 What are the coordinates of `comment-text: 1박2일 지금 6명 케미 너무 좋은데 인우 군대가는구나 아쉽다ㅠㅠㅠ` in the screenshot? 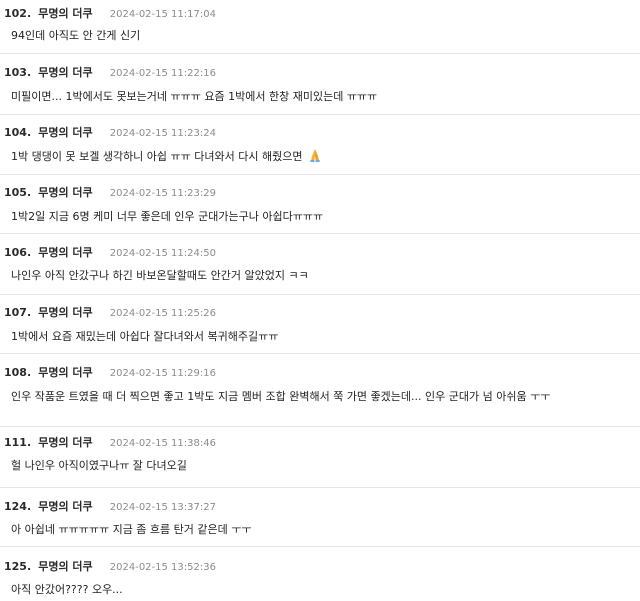 It's located at (167, 216).